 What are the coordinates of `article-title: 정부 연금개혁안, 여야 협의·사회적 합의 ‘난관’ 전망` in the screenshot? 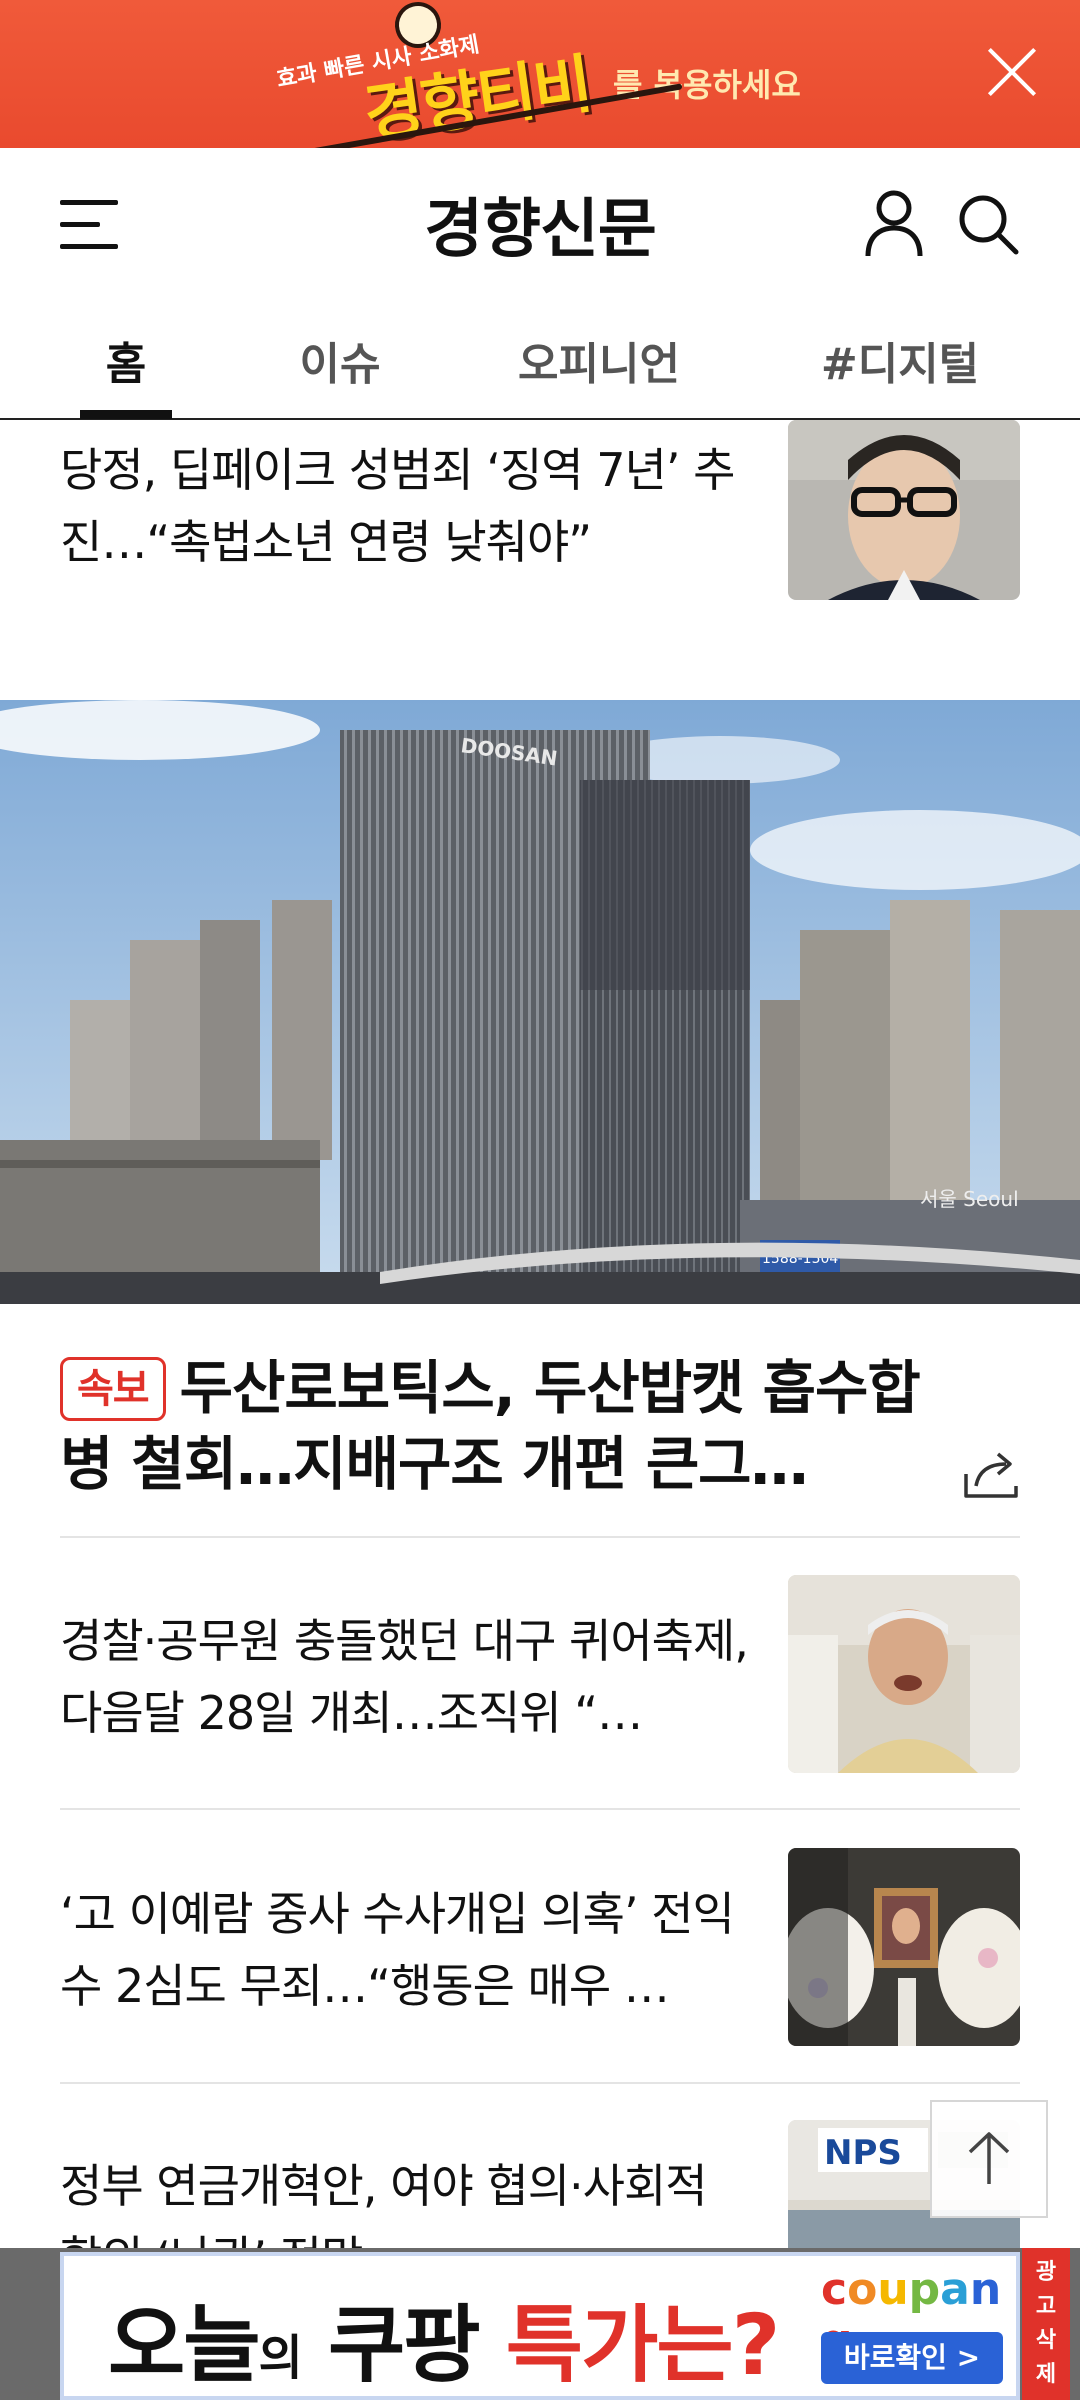 It's located at (410, 2184).